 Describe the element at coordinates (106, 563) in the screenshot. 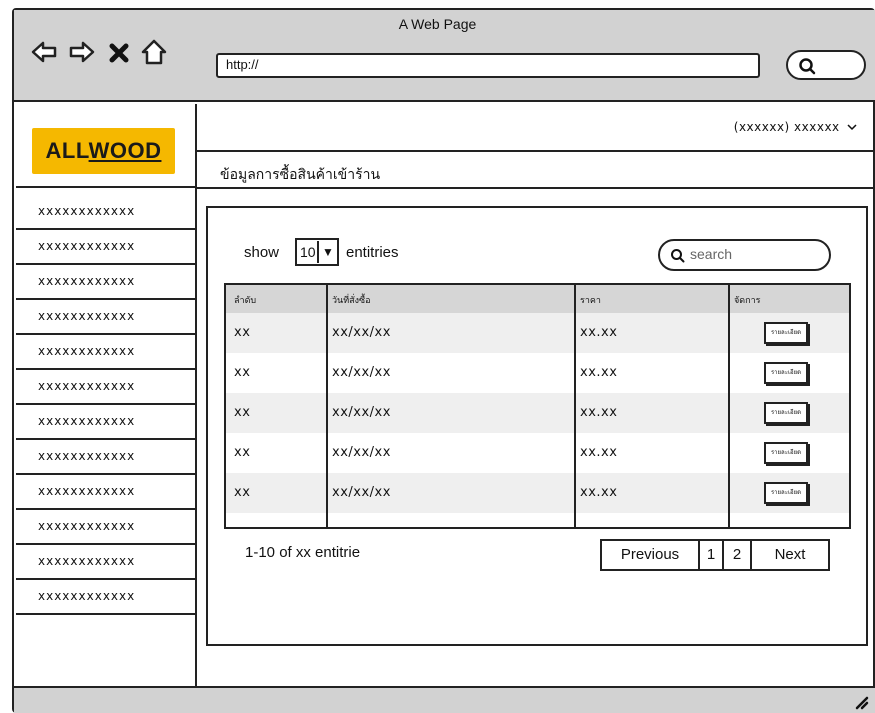

I see `sidebar-item-11: xxxxxxxxxxxx` at that location.